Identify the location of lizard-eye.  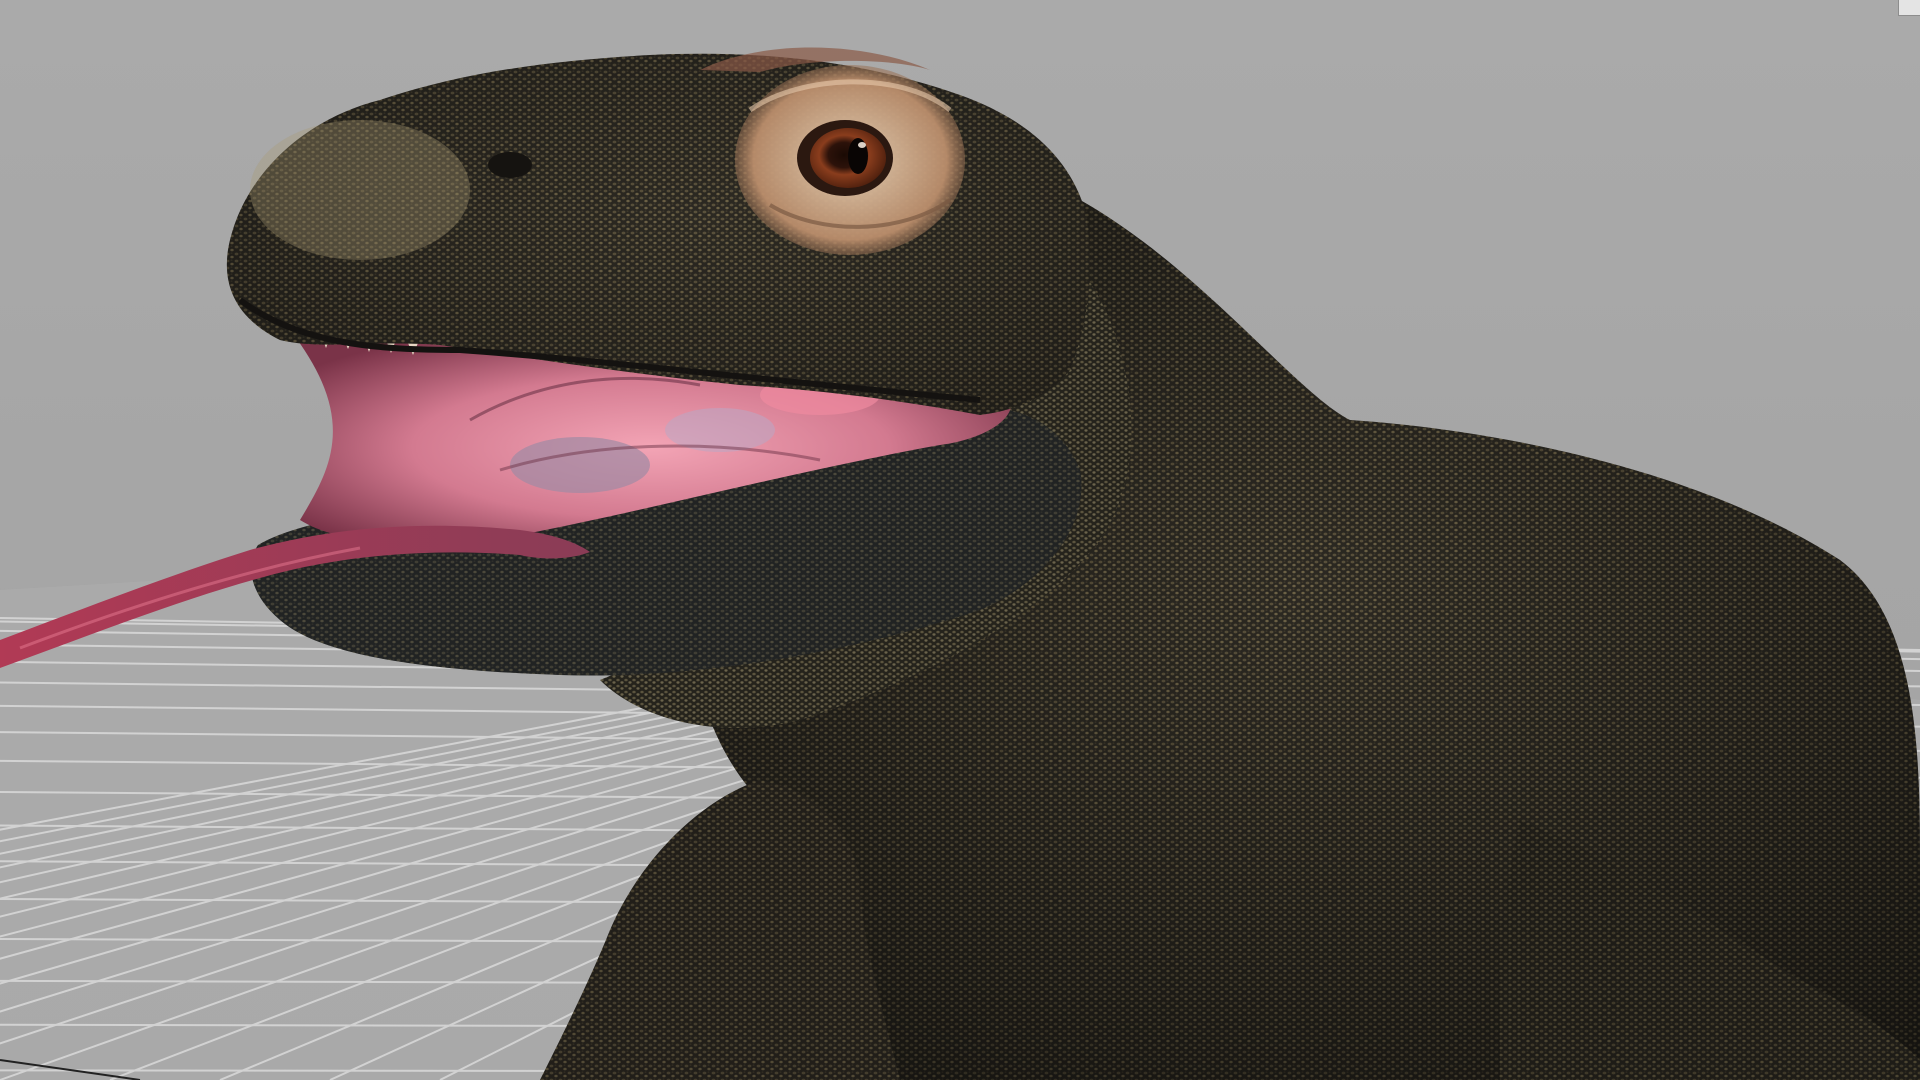
(850, 160).